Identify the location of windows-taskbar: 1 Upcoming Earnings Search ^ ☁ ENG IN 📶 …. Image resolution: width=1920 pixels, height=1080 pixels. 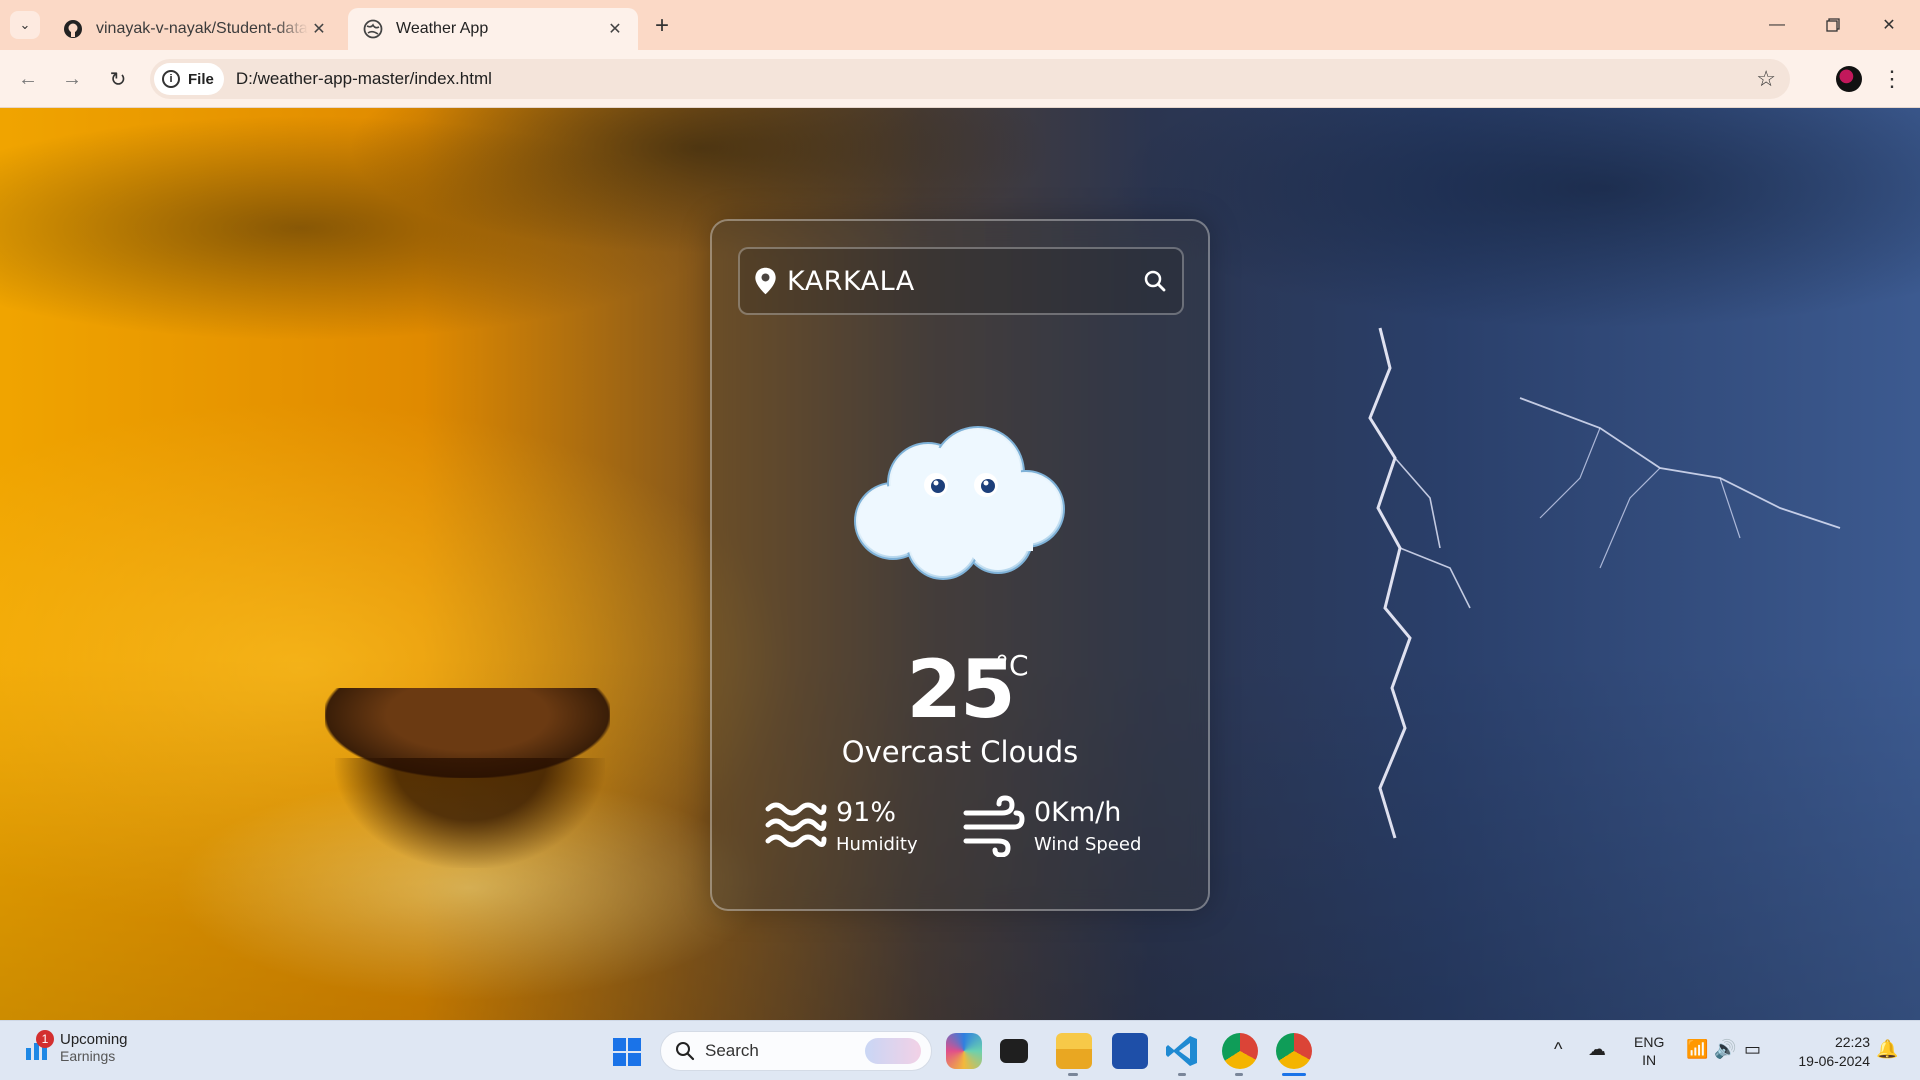
(960, 1050).